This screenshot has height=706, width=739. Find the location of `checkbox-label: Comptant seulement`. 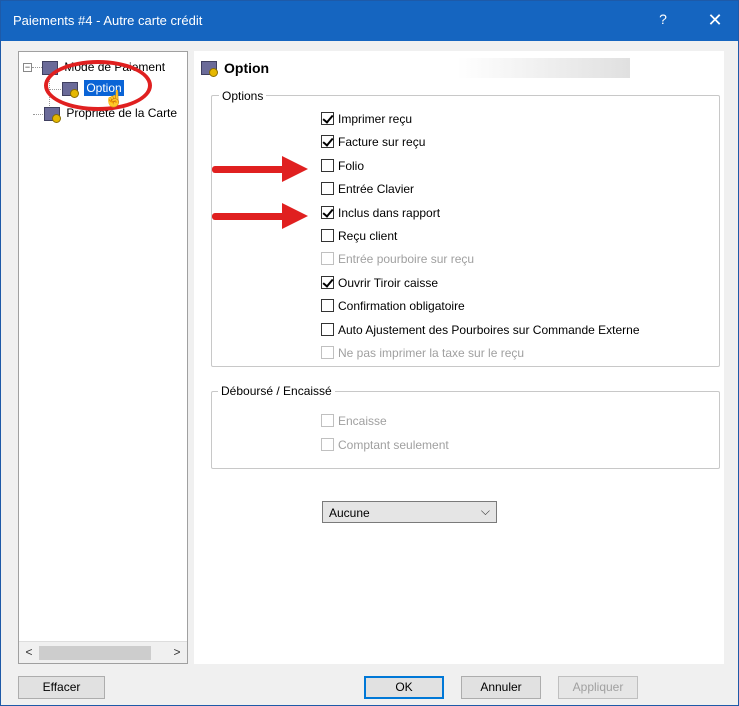

checkbox-label: Comptant seulement is located at coordinates (393, 445).